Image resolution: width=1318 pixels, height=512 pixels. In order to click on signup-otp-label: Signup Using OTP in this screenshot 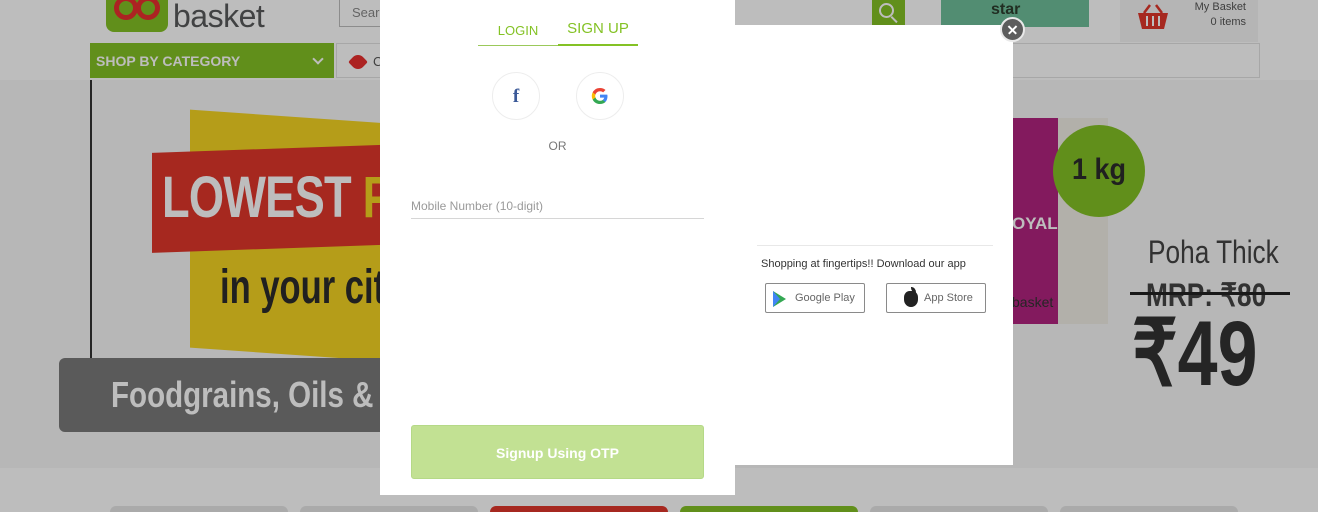, I will do `click(557, 453)`.